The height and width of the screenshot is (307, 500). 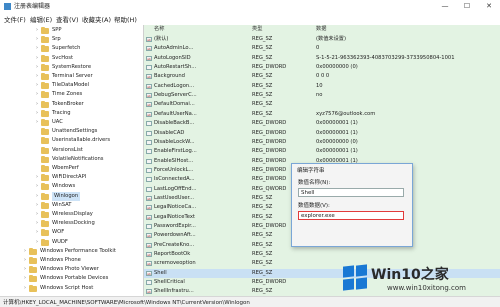 What do you see at coordinates (72, 66) in the screenshot?
I see `tree-item-label: SystemRestore` at bounding box center [72, 66].